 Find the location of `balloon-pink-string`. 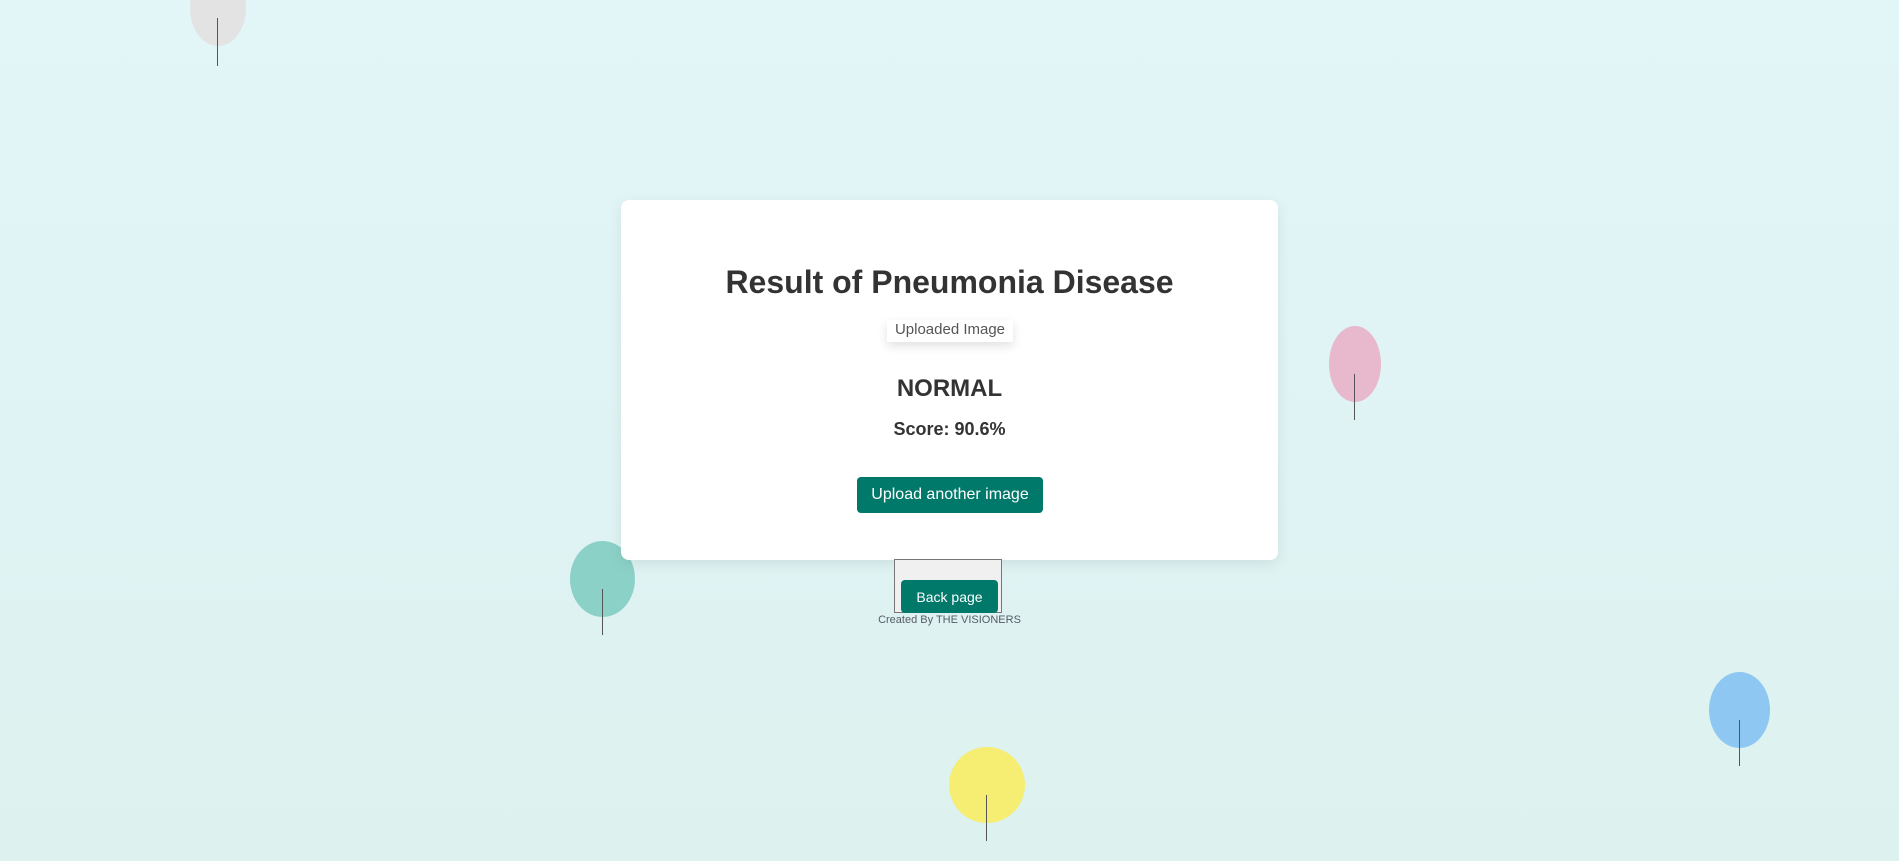

balloon-pink-string is located at coordinates (1354, 397).